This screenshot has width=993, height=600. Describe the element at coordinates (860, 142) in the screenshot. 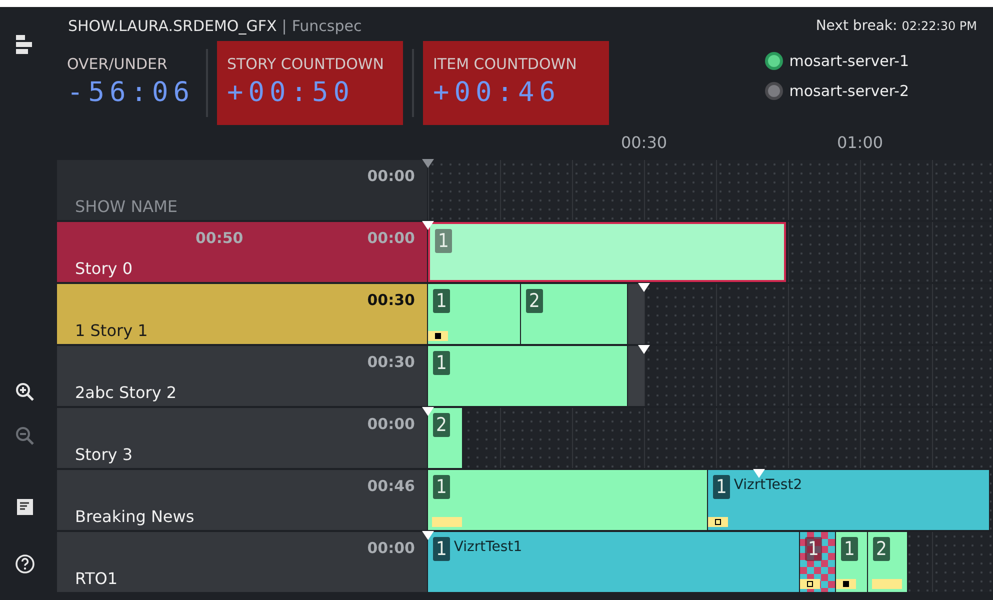

I see `time-tick-label: 01:00` at that location.